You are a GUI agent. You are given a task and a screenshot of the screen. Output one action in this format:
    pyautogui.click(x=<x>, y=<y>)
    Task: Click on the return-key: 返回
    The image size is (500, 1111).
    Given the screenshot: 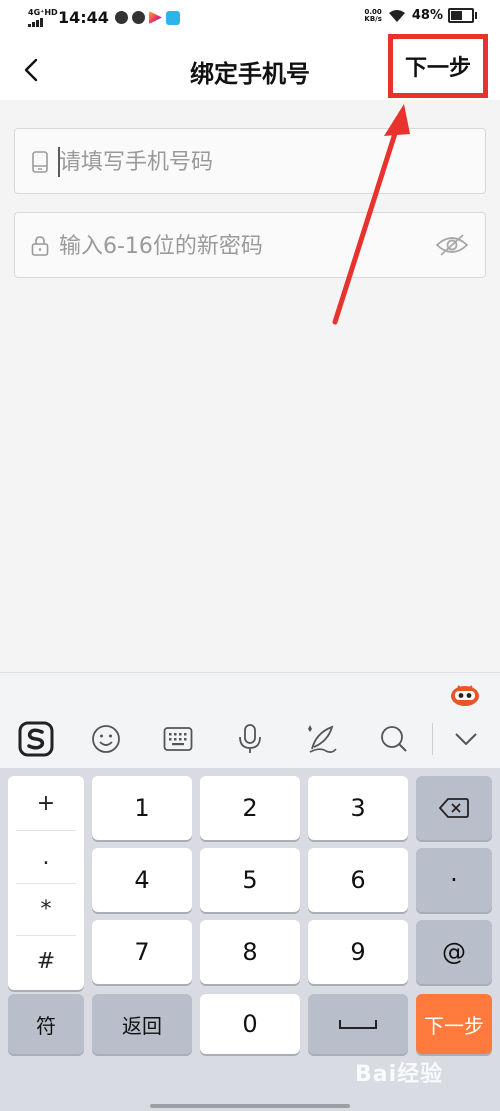 What is the action you would take?
    pyautogui.click(x=142, y=1024)
    